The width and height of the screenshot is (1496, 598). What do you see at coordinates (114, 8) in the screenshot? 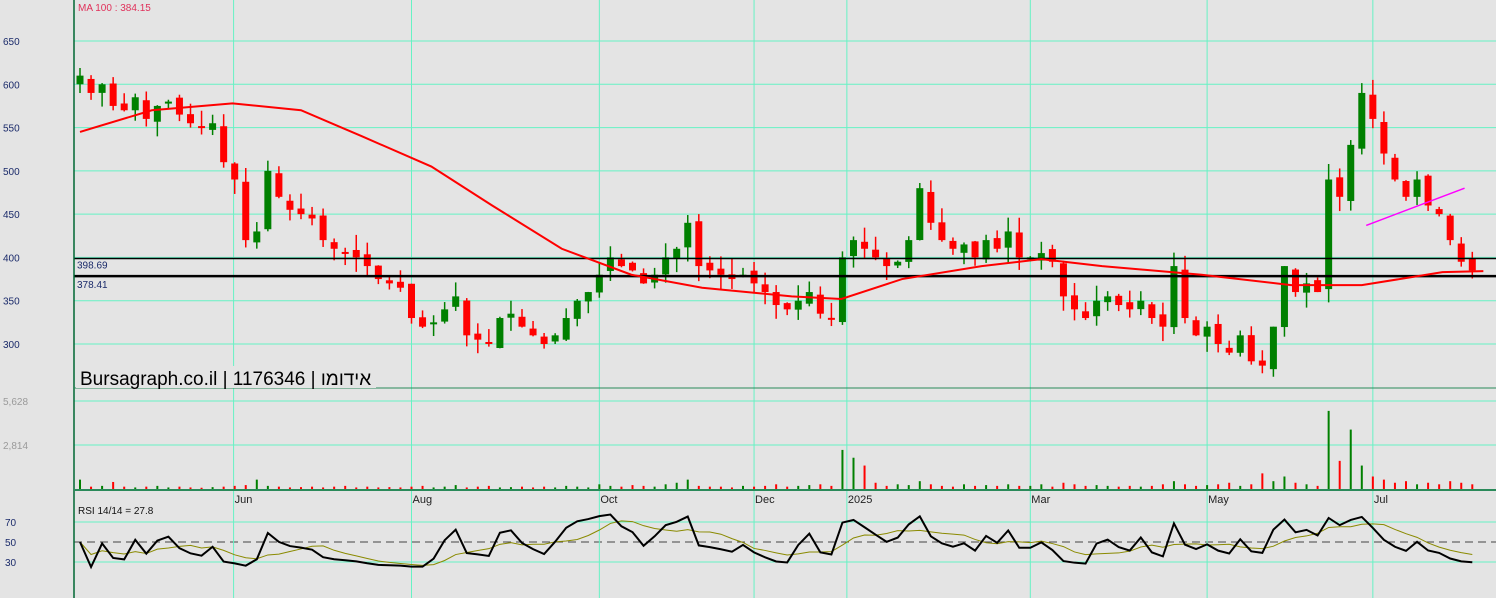
I see `ma-label: MA 100 : 384.15` at bounding box center [114, 8].